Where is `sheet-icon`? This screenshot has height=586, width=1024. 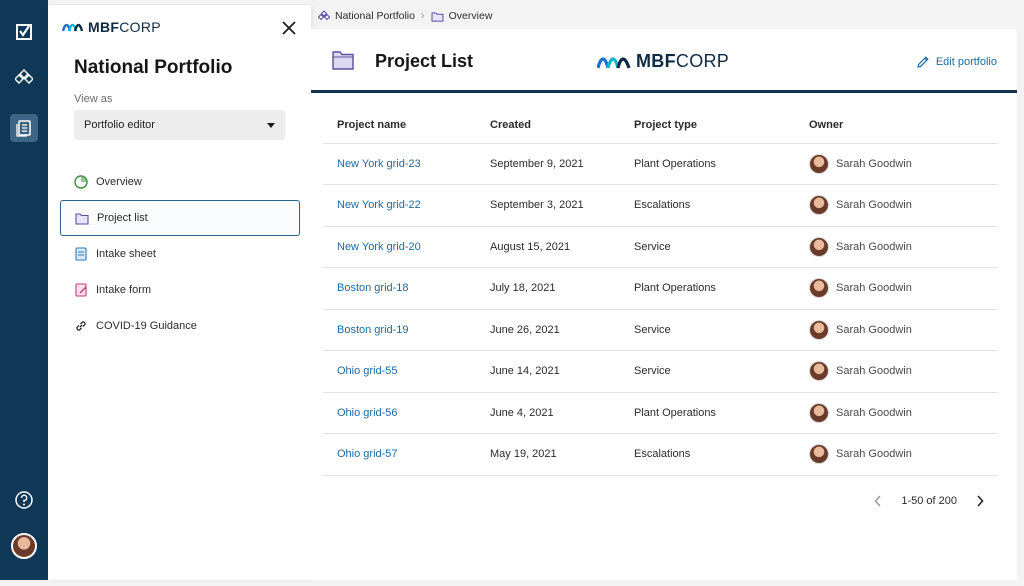
sheet-icon is located at coordinates (81, 254).